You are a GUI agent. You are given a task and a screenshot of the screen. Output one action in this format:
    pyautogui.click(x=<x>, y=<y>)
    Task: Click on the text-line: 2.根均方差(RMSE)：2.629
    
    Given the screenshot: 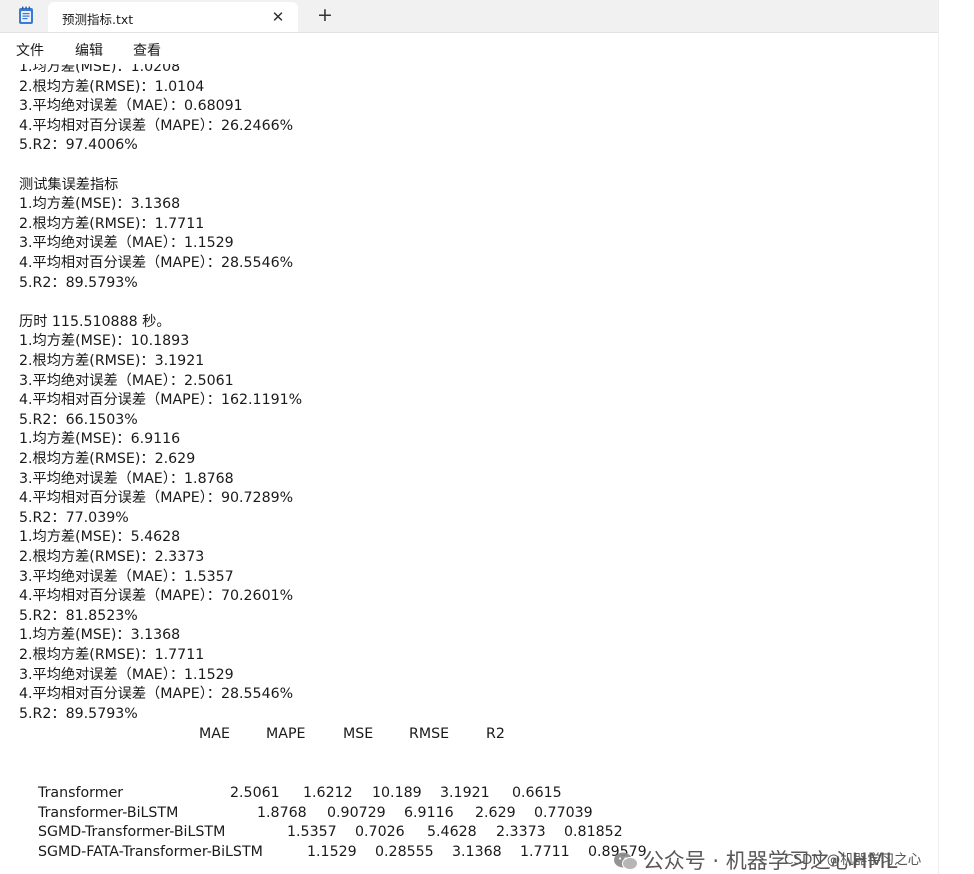 What is the action you would take?
    pyautogui.click(x=107, y=459)
    